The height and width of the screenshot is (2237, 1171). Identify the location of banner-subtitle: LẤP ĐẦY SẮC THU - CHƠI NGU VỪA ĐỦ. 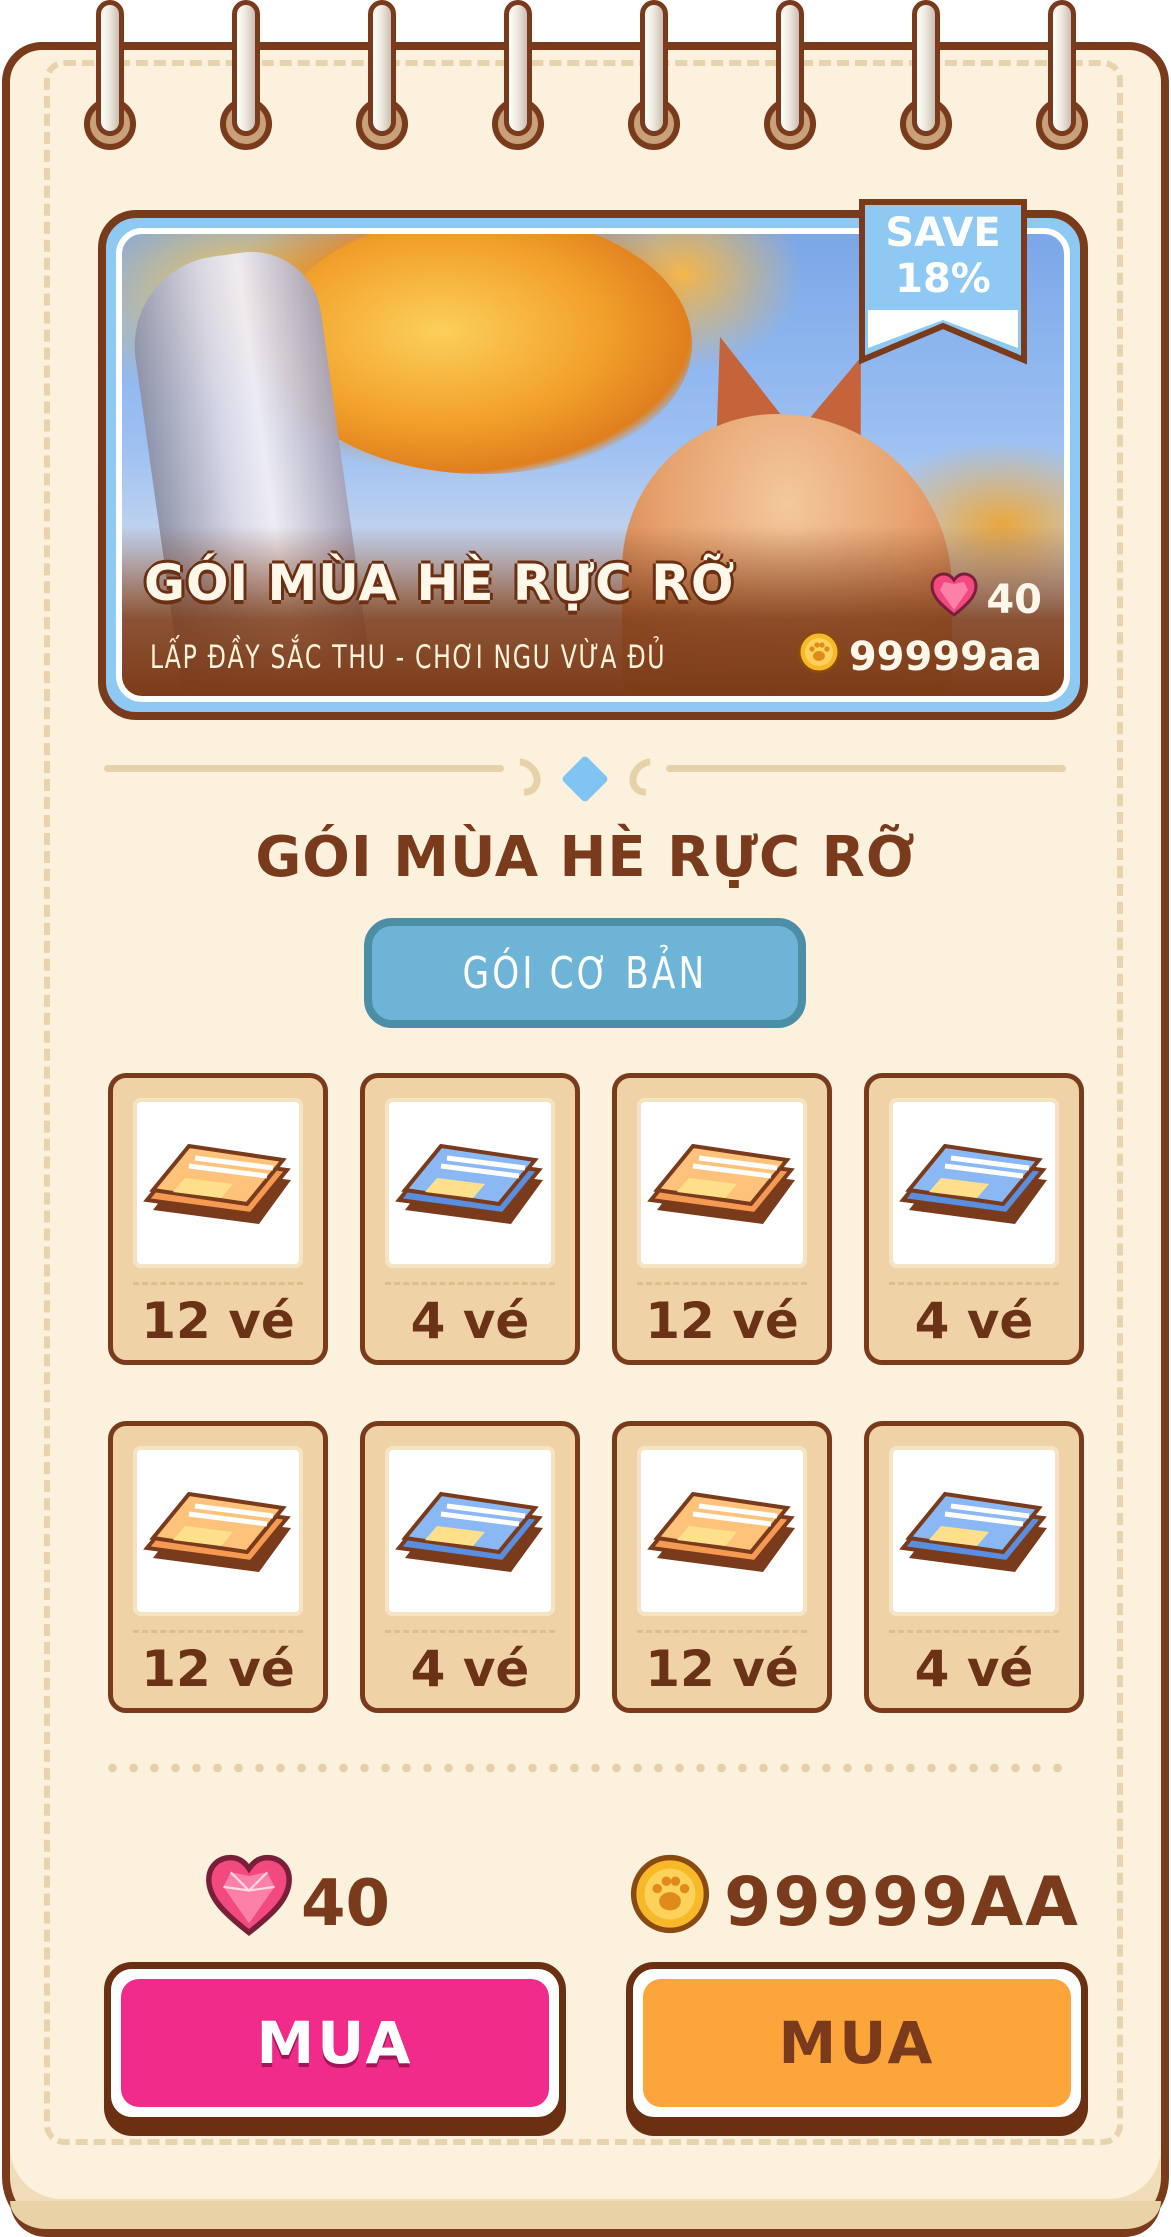
(408, 657).